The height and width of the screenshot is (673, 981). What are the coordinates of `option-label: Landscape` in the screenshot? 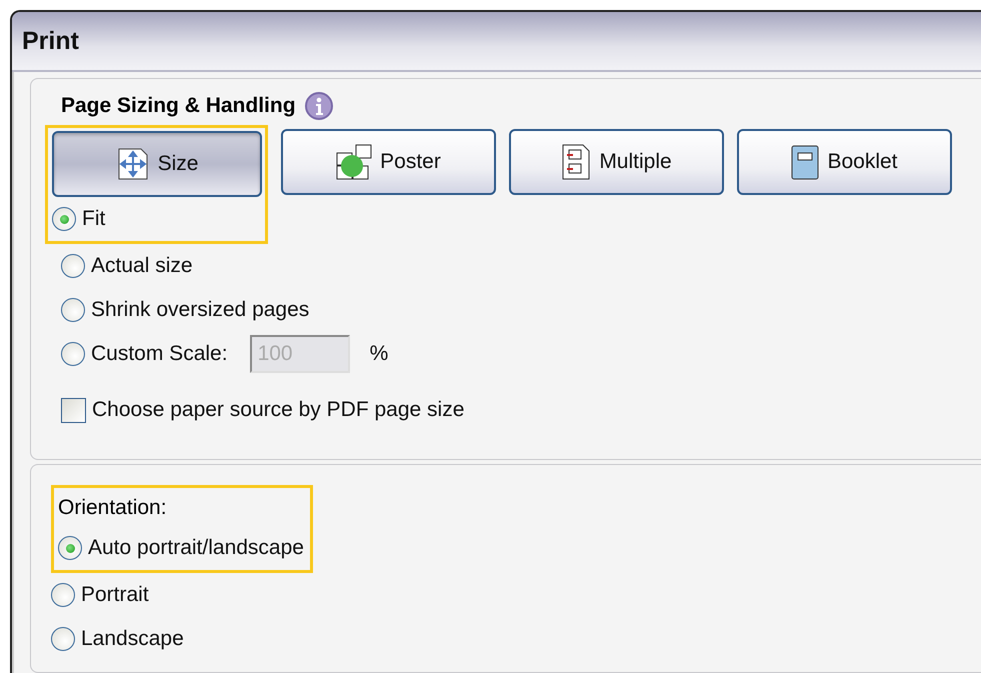 It's located at (132, 639).